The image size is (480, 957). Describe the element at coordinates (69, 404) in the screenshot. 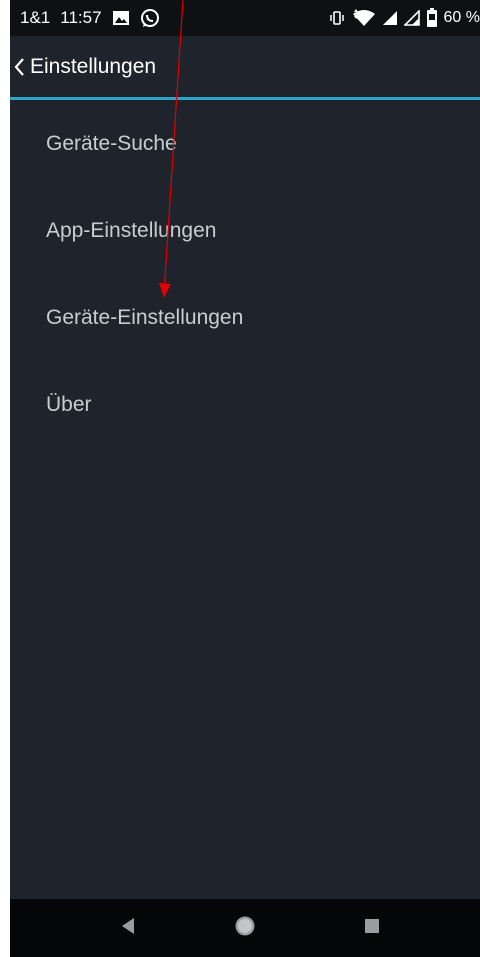

I see `menu-item-label: Über` at that location.